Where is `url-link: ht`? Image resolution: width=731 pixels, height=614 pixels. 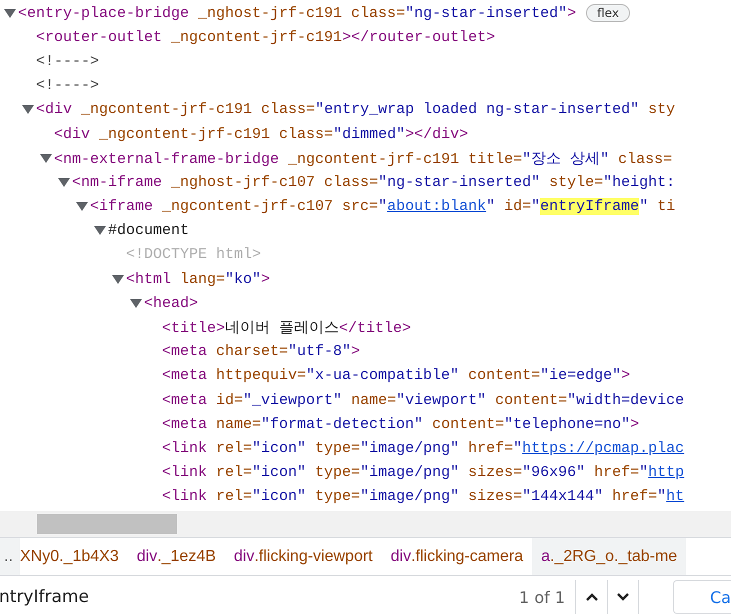 url-link: ht is located at coordinates (675, 497).